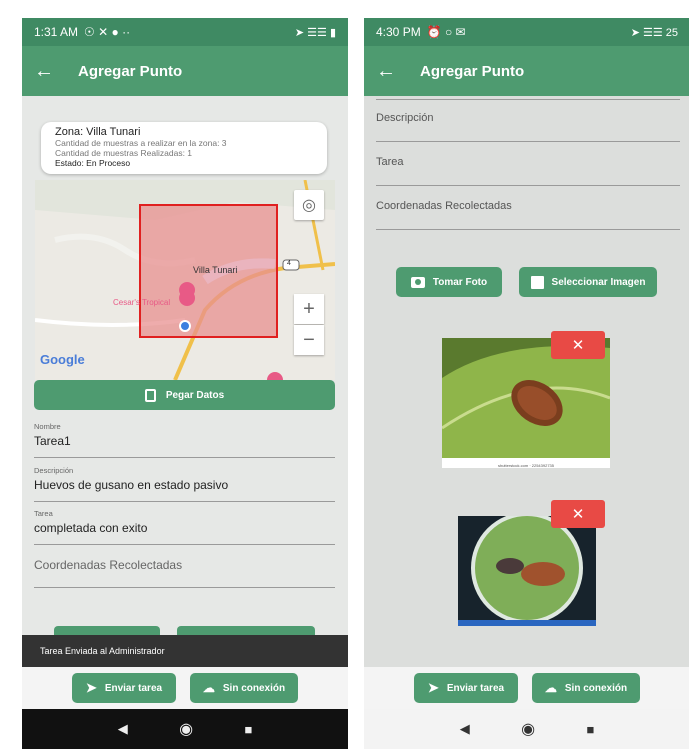 The height and width of the screenshot is (749, 689). What do you see at coordinates (417, 282) in the screenshot?
I see `camera-icon` at bounding box center [417, 282].